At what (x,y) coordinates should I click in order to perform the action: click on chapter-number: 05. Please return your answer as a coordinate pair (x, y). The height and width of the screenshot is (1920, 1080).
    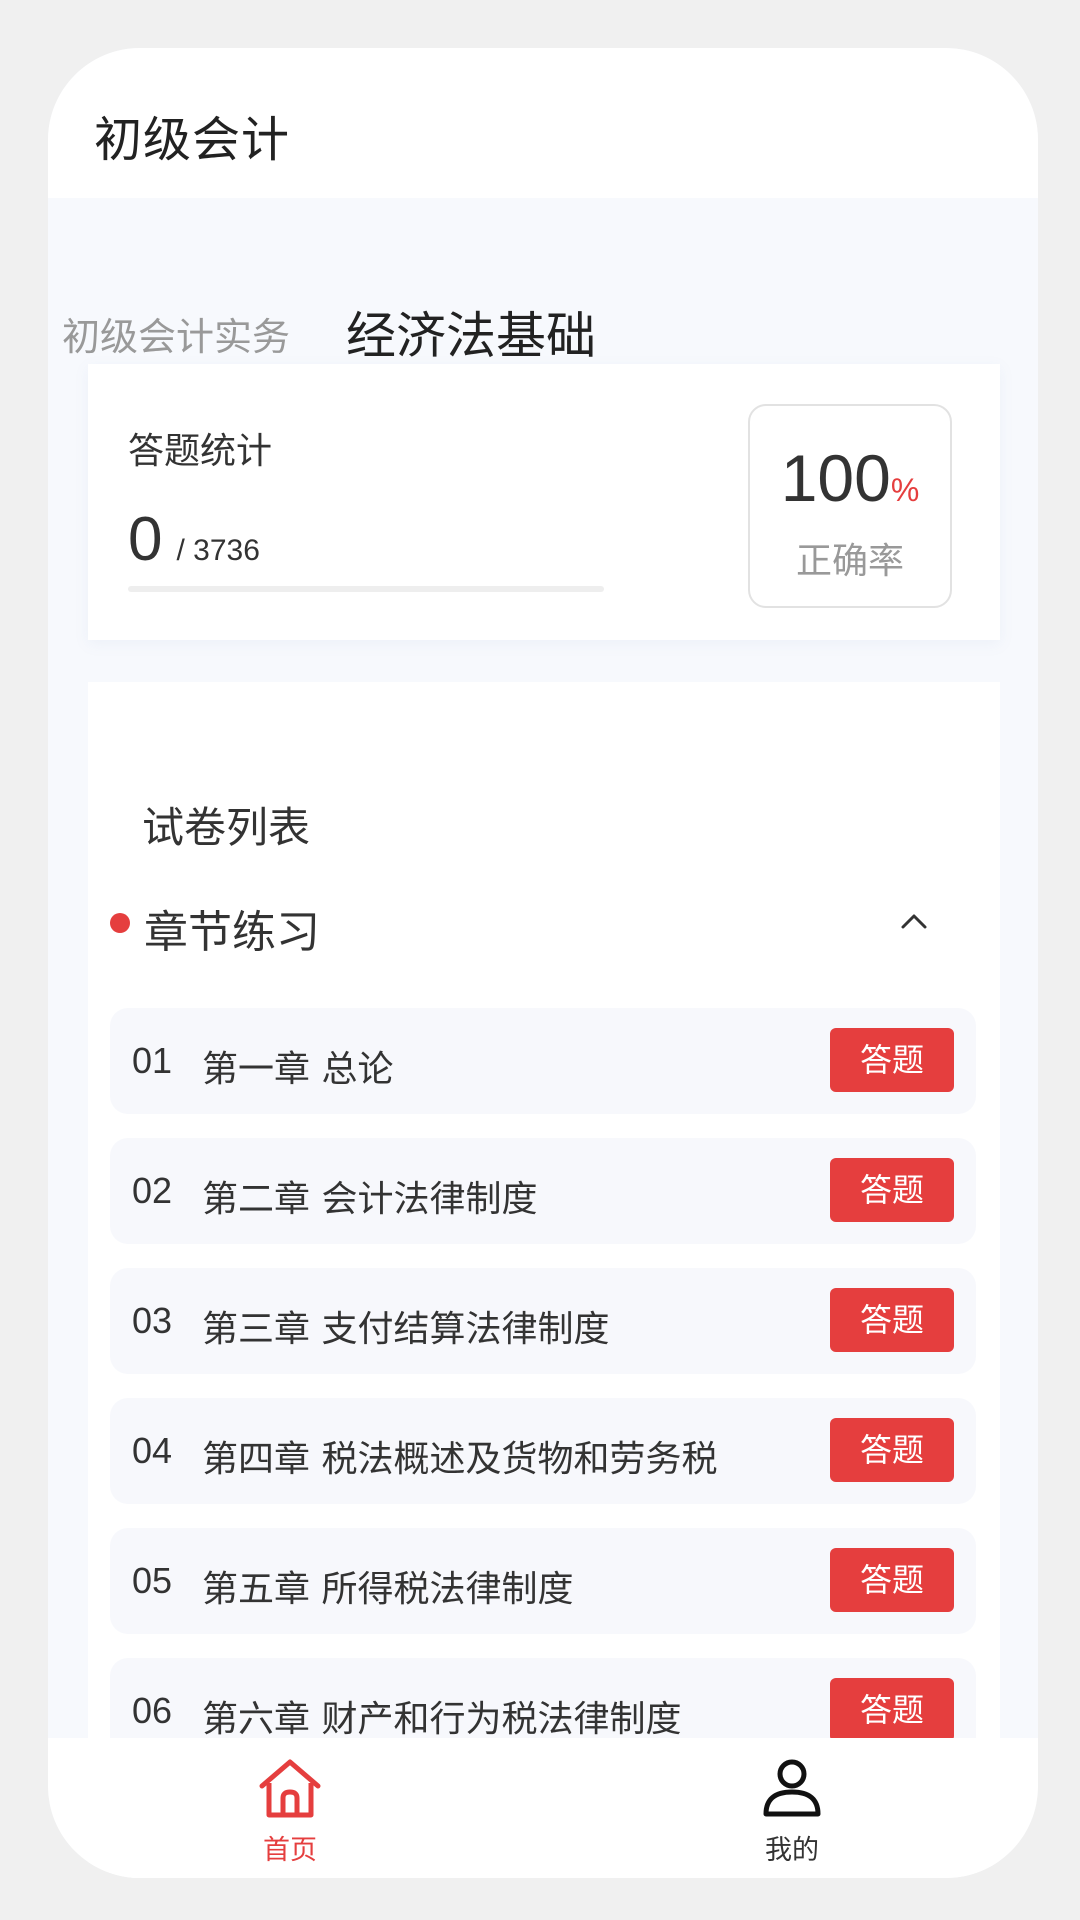
    Looking at the image, I should click on (152, 1580).